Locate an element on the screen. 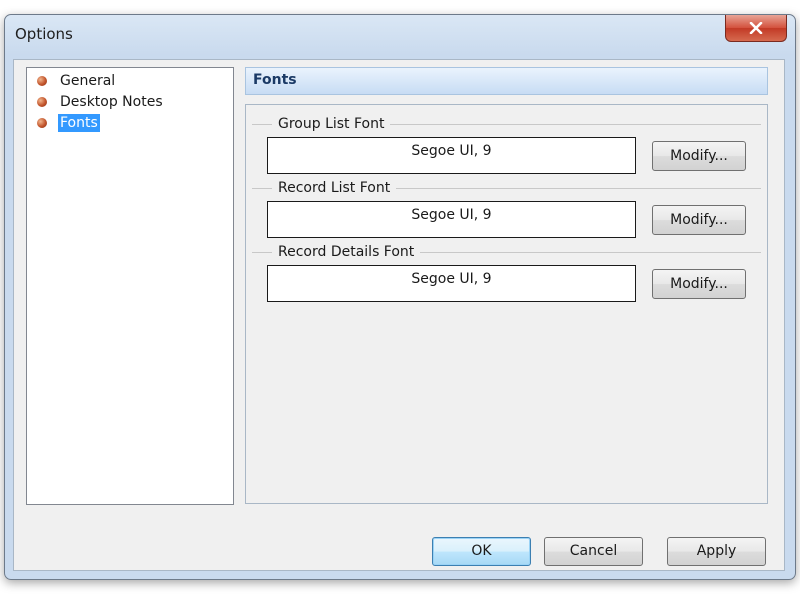 This screenshot has height=600, width=800. group-legend: Record List Font is located at coordinates (334, 188).